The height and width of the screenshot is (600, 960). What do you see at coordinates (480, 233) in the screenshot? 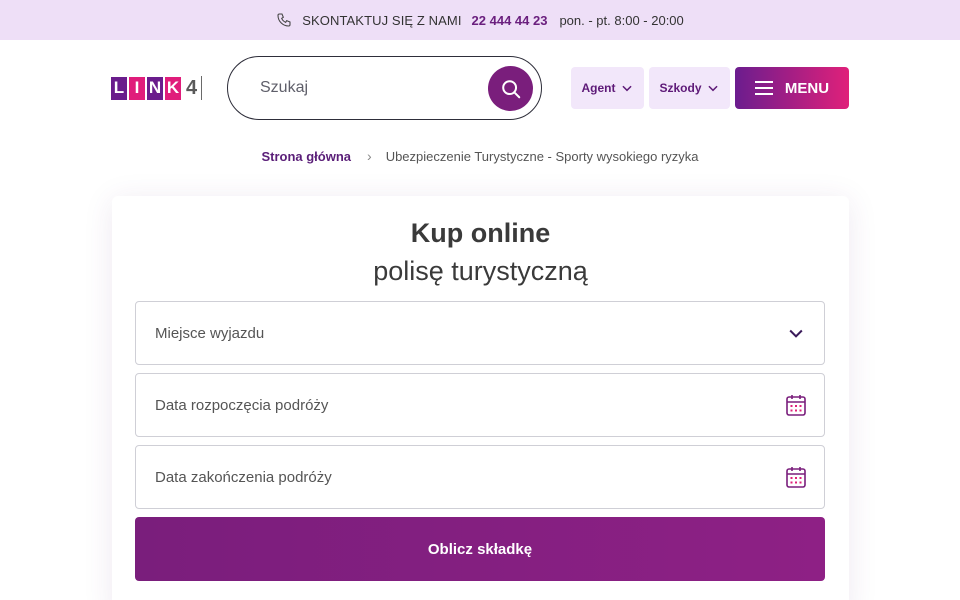
I see `form-title: Kup online` at bounding box center [480, 233].